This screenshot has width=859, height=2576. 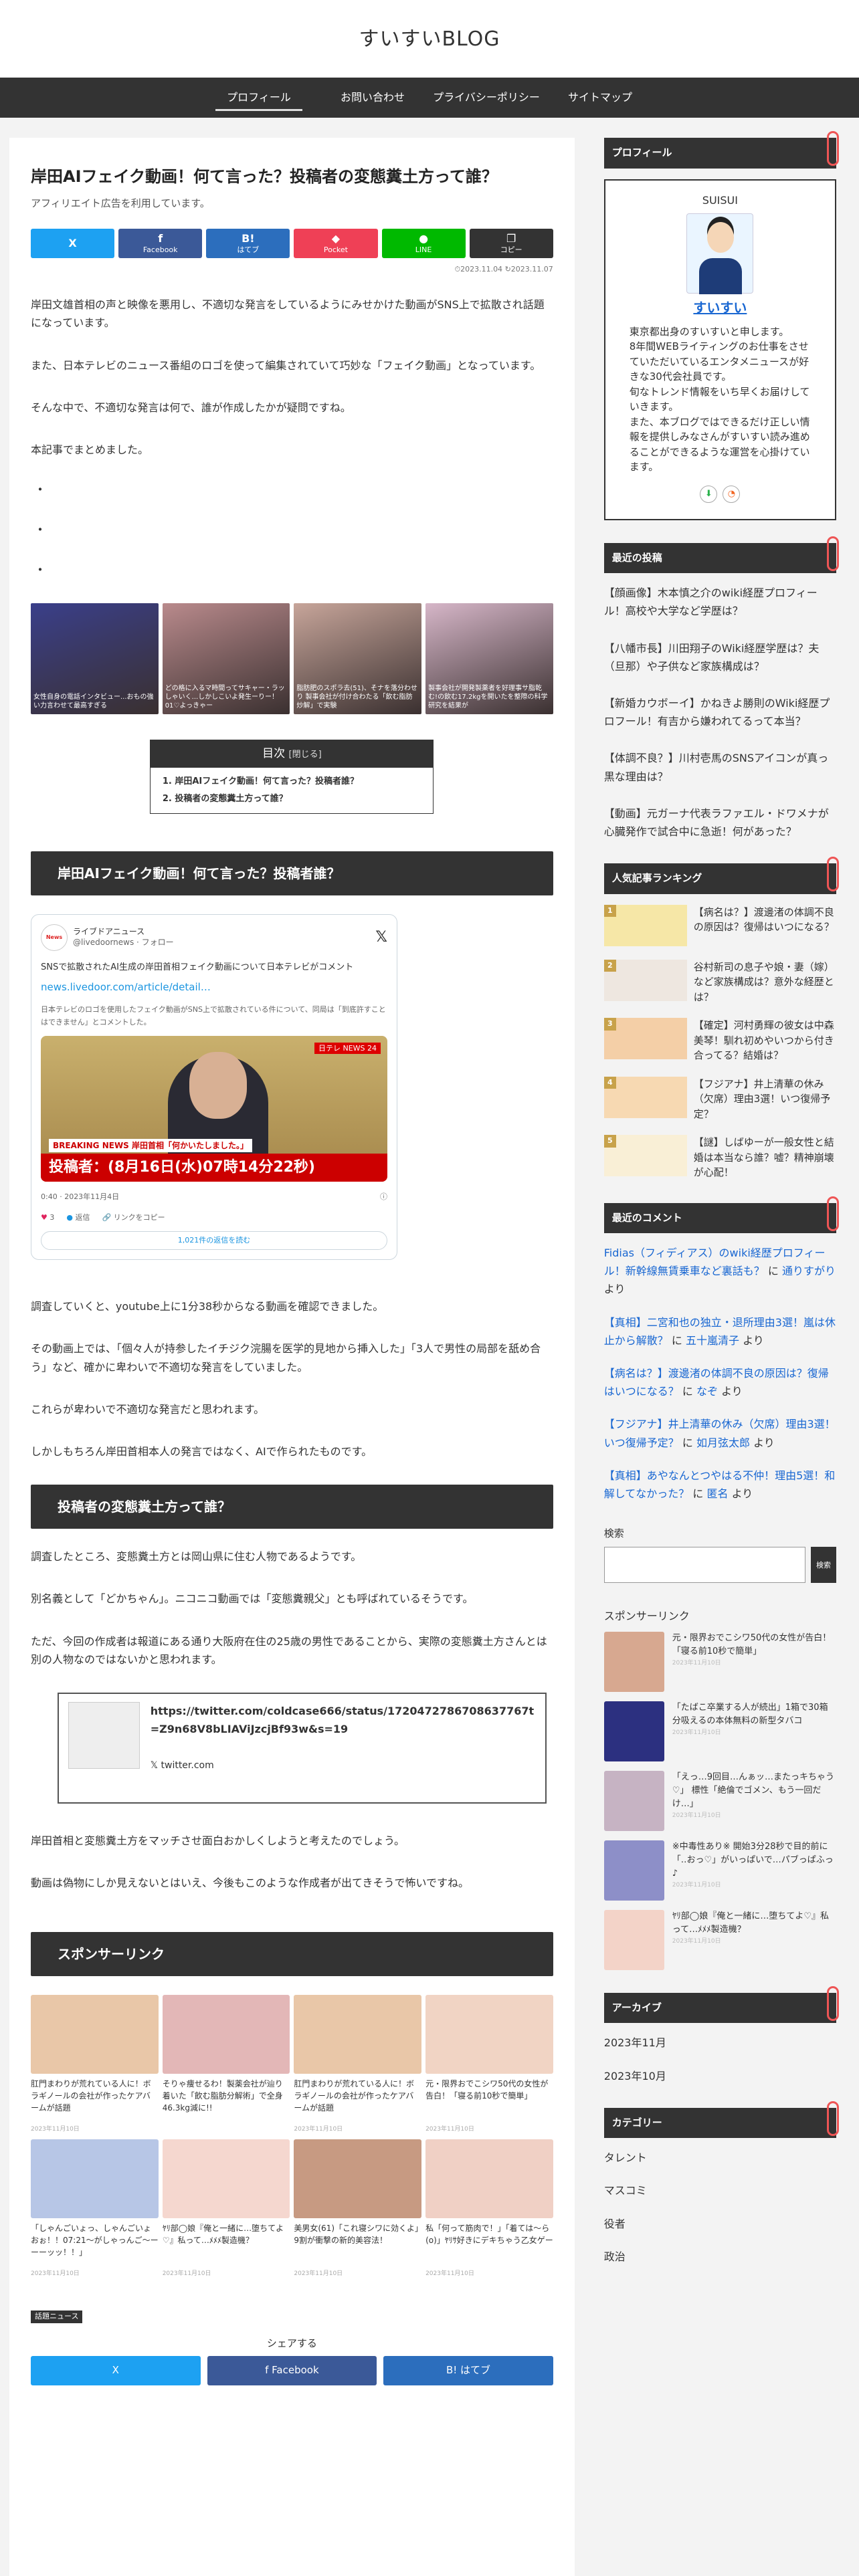 I want to click on category-tag: 話題ニュース, so click(x=57, y=2316).